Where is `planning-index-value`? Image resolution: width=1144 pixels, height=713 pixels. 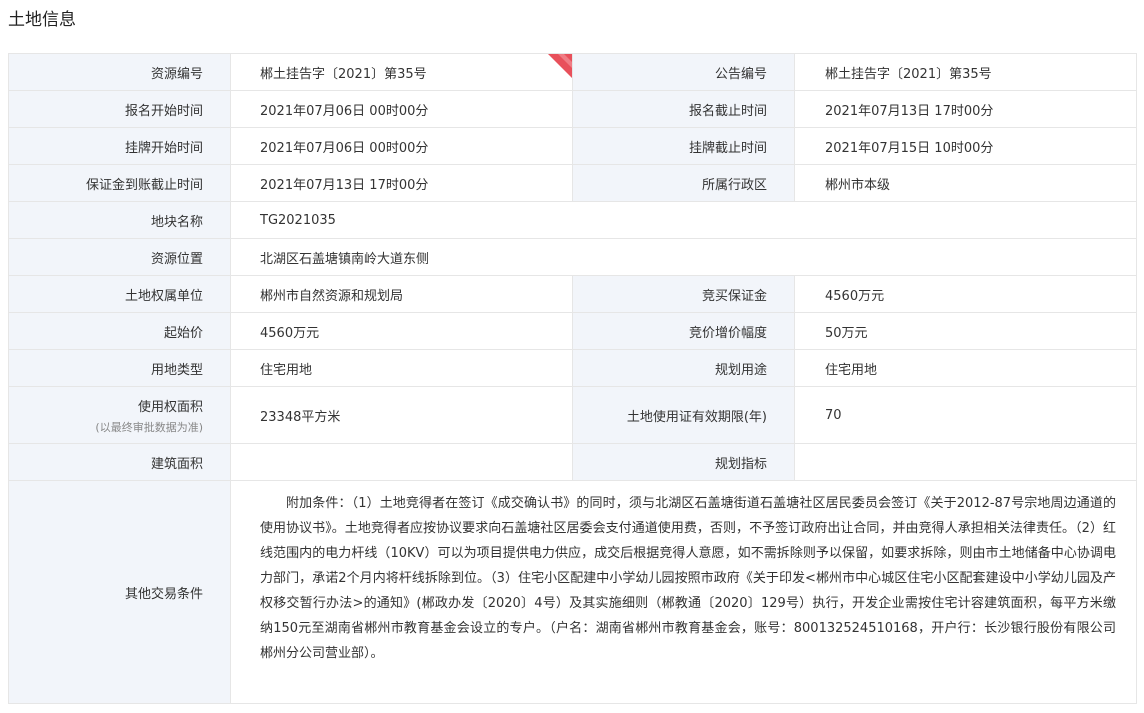
planning-index-value is located at coordinates (965, 462).